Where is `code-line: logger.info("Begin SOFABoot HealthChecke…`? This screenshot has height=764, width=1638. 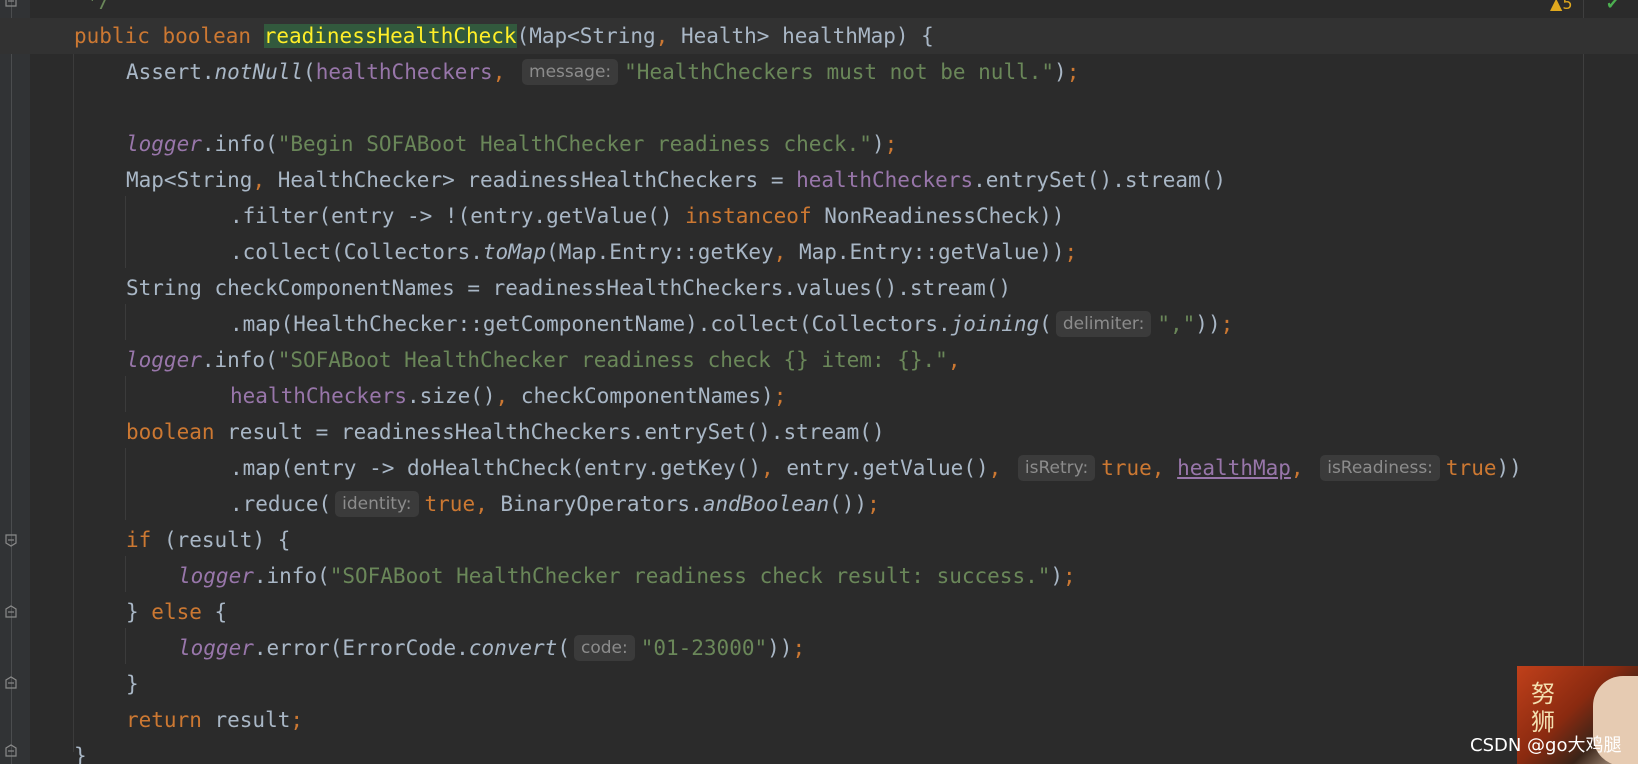 code-line: logger.info("Begin SOFABoot HealthChecke… is located at coordinates (448, 144).